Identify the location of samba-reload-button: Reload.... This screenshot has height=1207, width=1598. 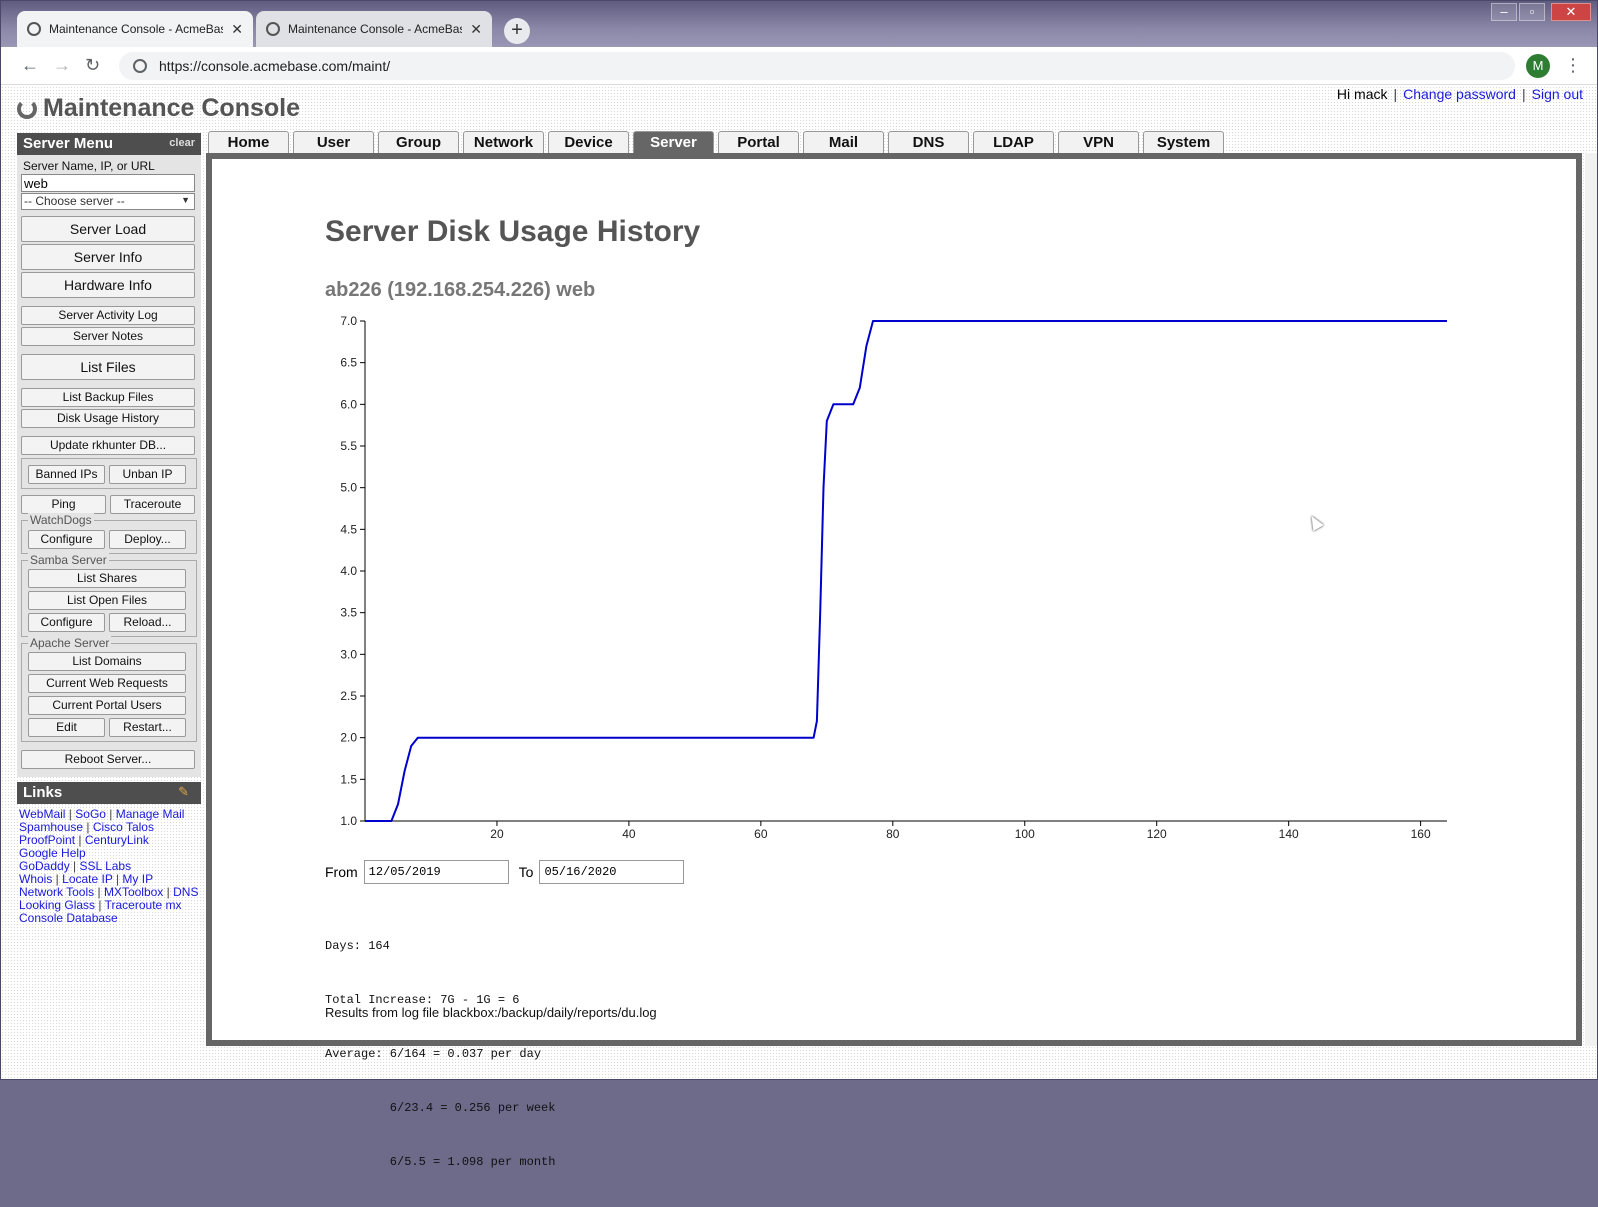
(147, 622).